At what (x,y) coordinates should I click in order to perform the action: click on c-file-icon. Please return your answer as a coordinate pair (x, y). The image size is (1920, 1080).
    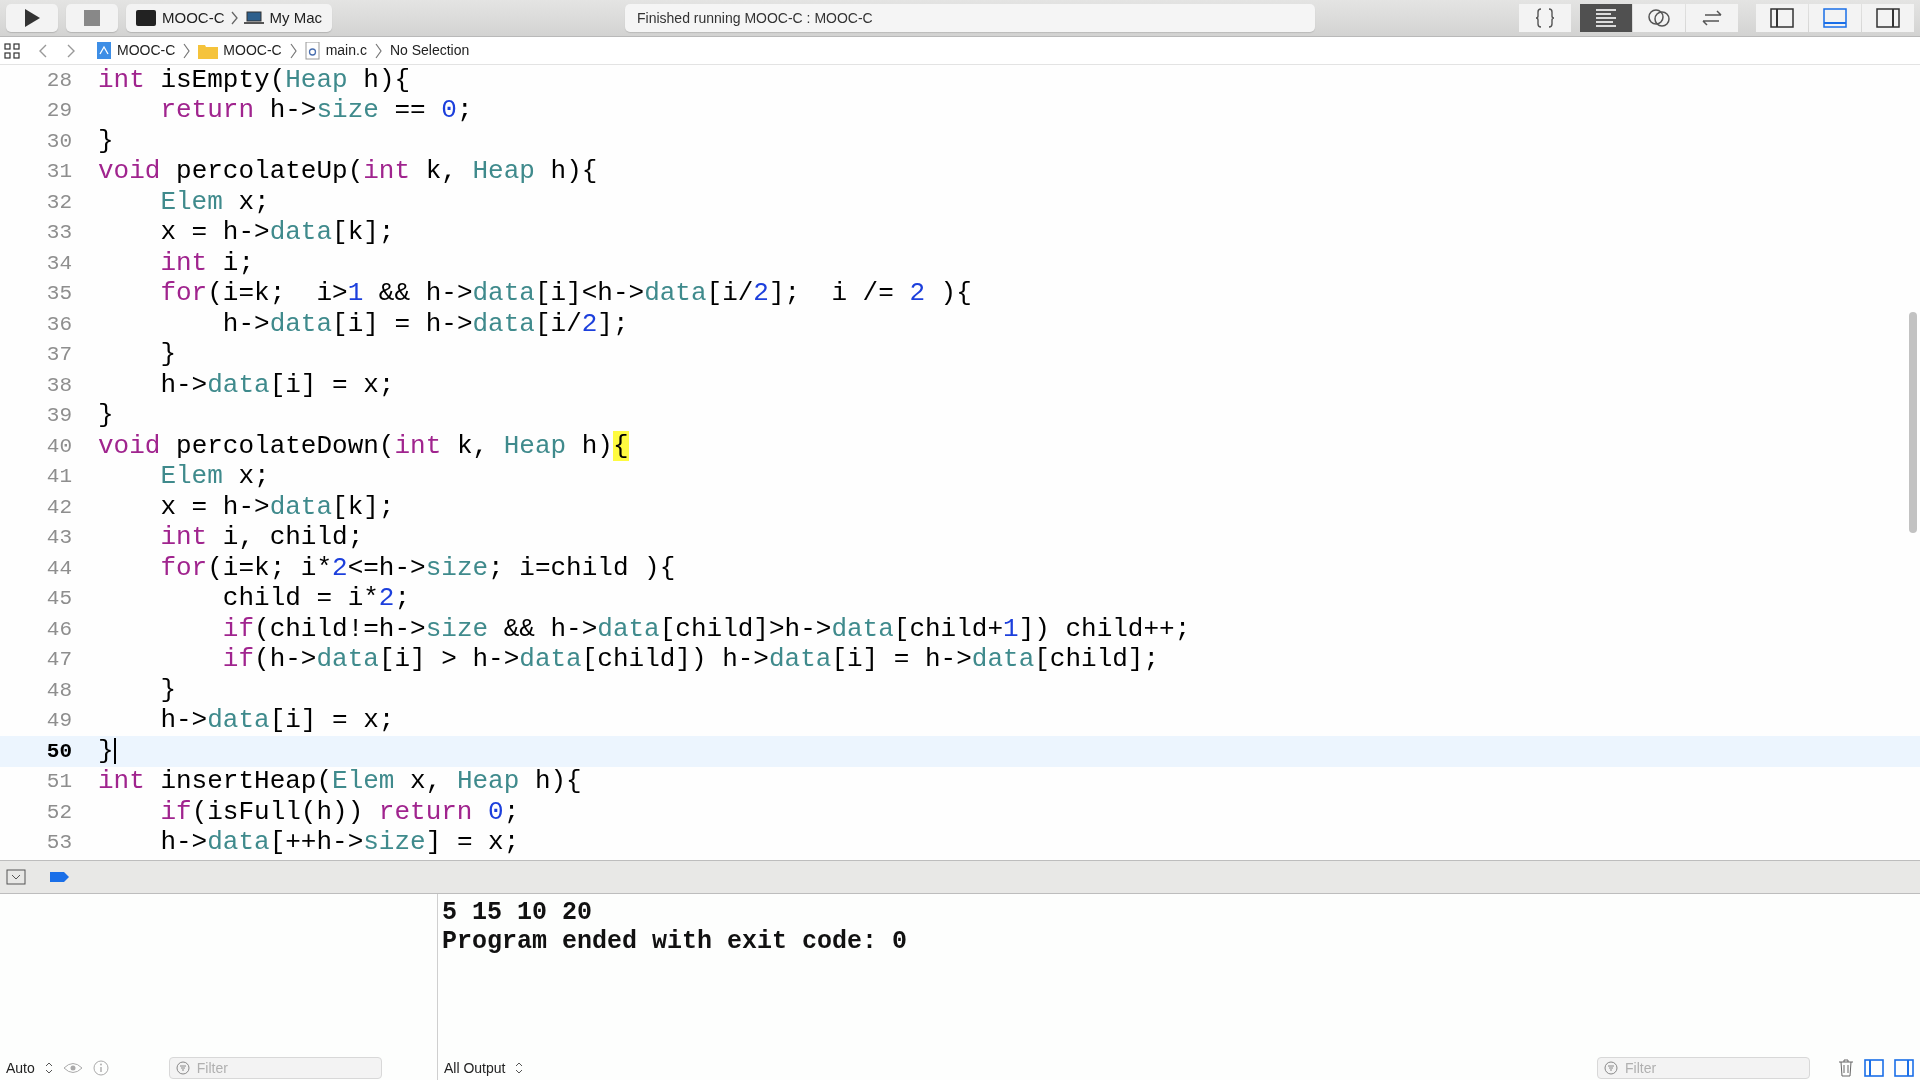
    Looking at the image, I should click on (312, 50).